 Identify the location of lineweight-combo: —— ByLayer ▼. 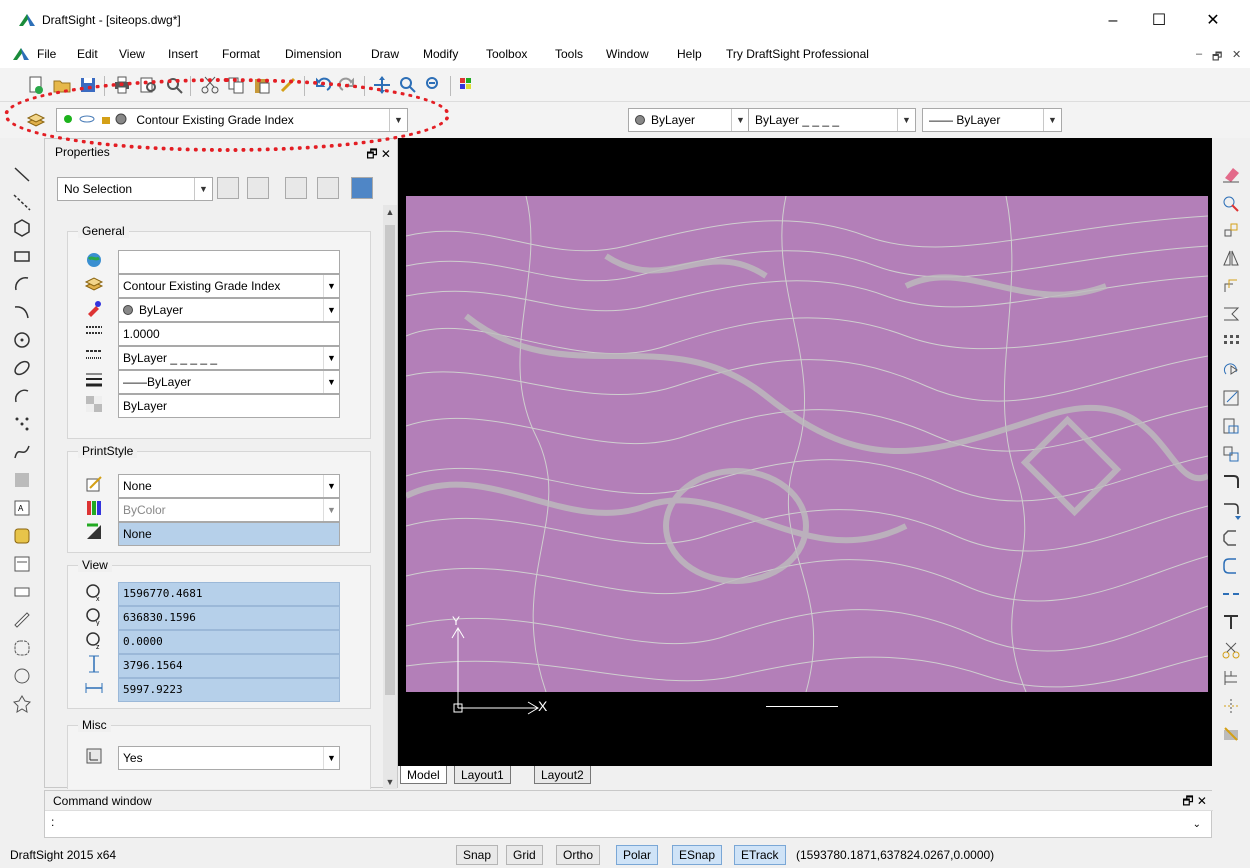
(992, 120).